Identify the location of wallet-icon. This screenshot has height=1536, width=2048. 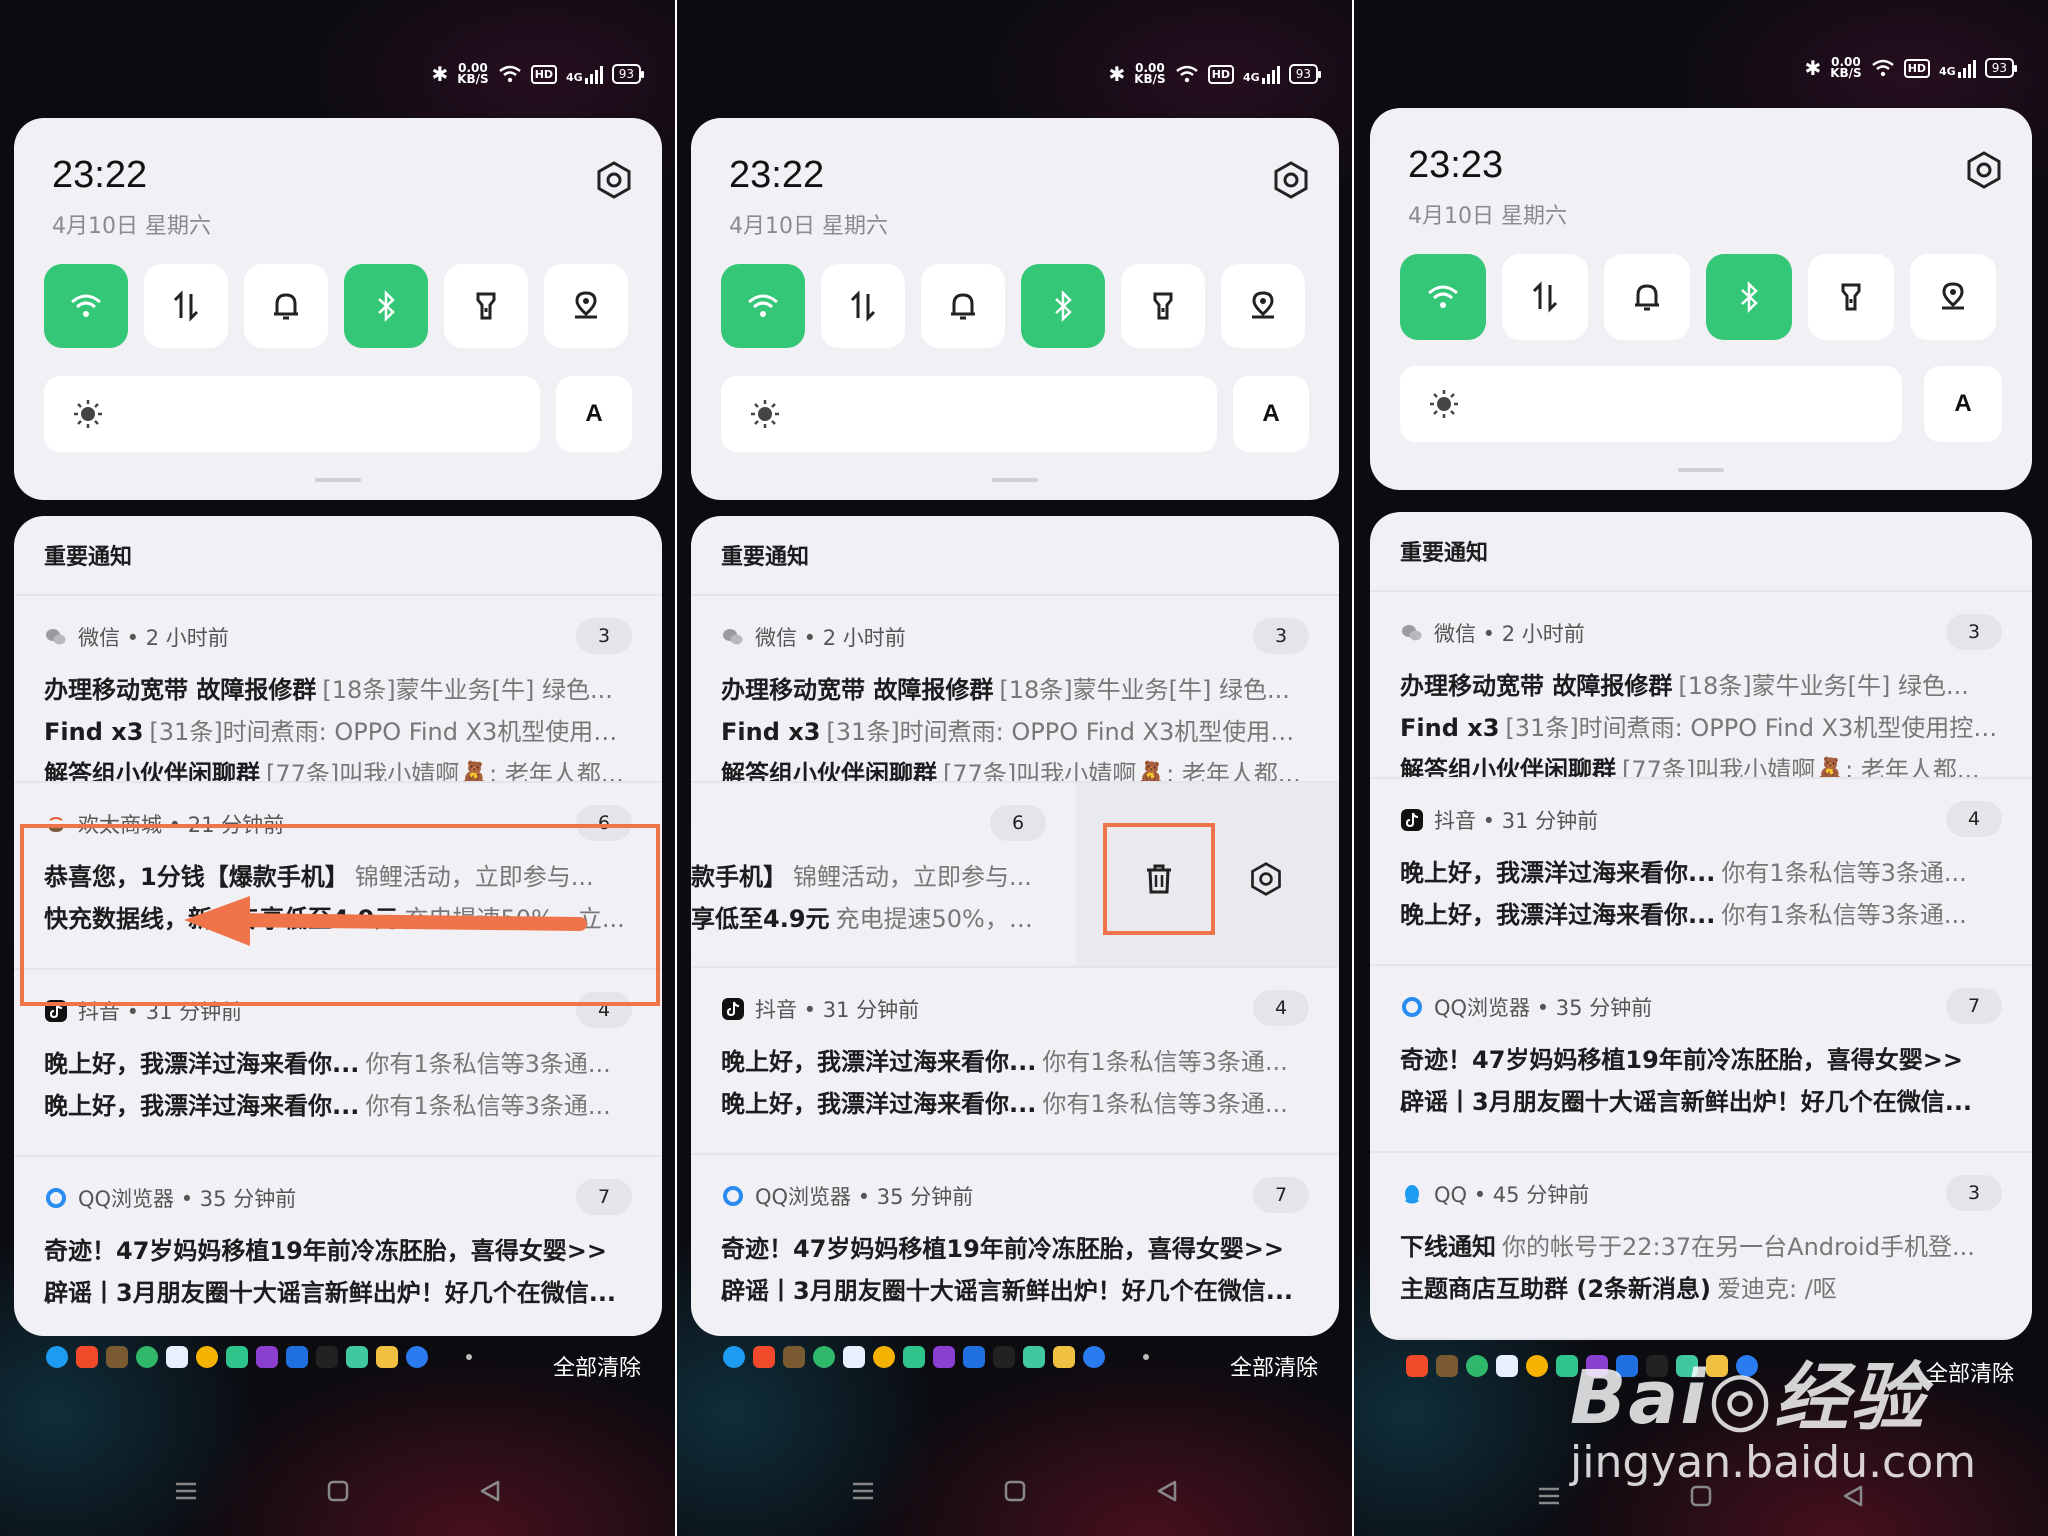
(1064, 1357).